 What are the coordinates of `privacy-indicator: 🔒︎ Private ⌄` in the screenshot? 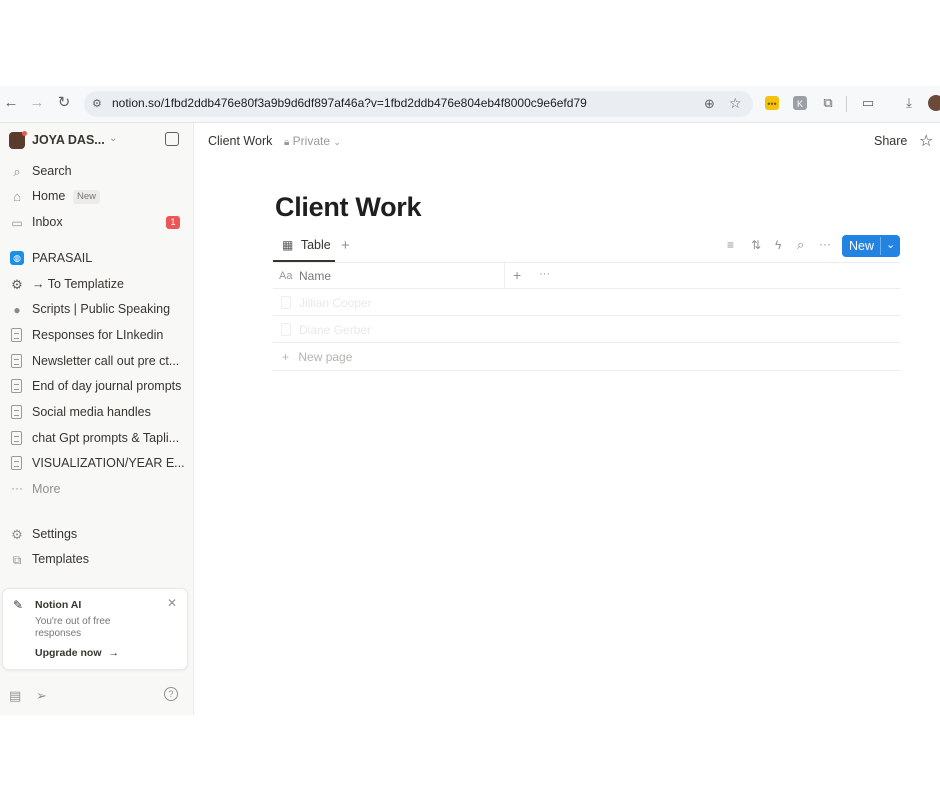 It's located at (312, 141).